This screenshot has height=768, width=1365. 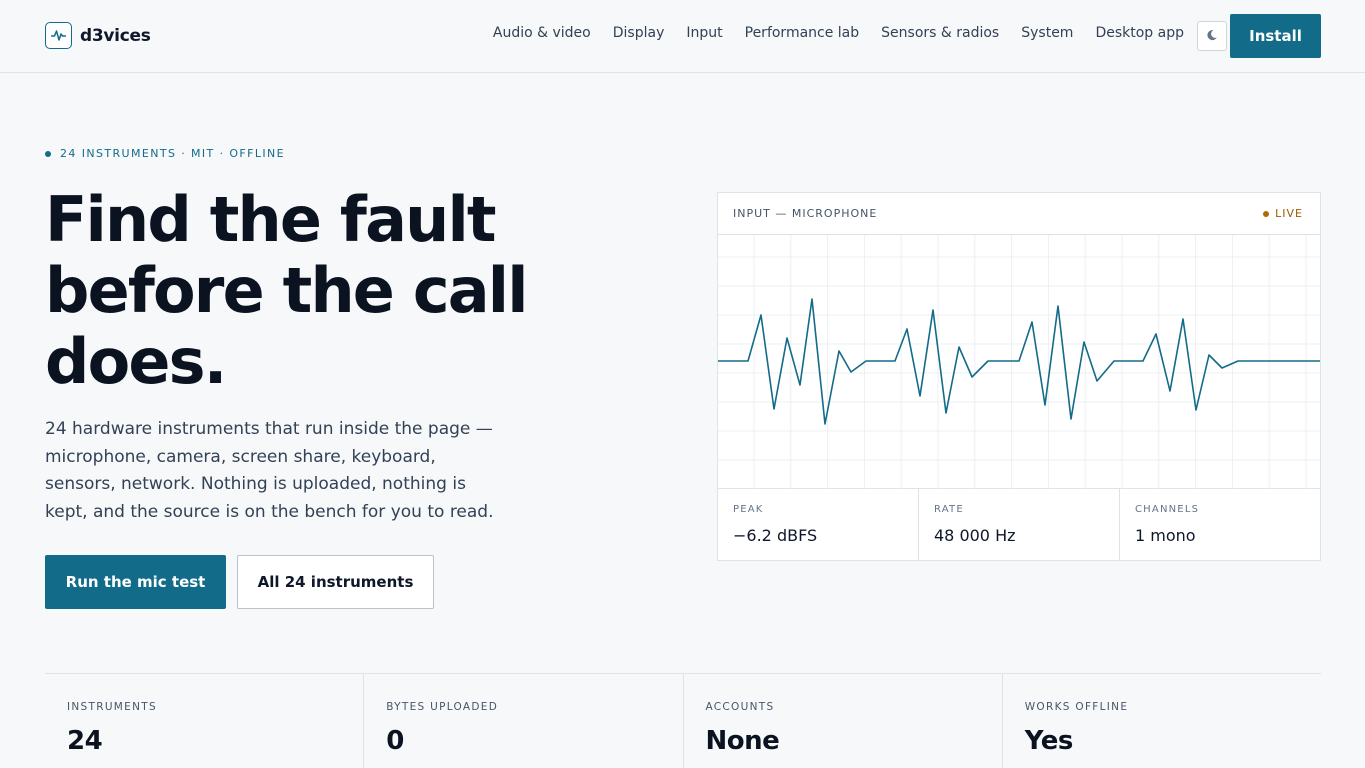 What do you see at coordinates (748, 509) in the screenshot?
I see `stat-label: PEAK` at bounding box center [748, 509].